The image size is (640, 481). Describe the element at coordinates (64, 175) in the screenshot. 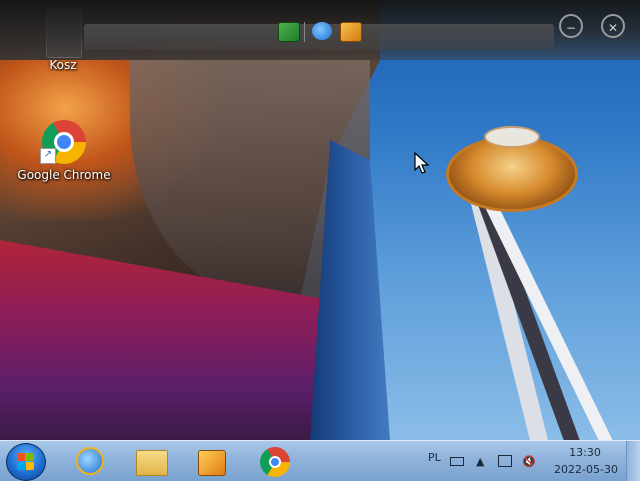

I see `desktop-icon-label: Google Chrome` at that location.